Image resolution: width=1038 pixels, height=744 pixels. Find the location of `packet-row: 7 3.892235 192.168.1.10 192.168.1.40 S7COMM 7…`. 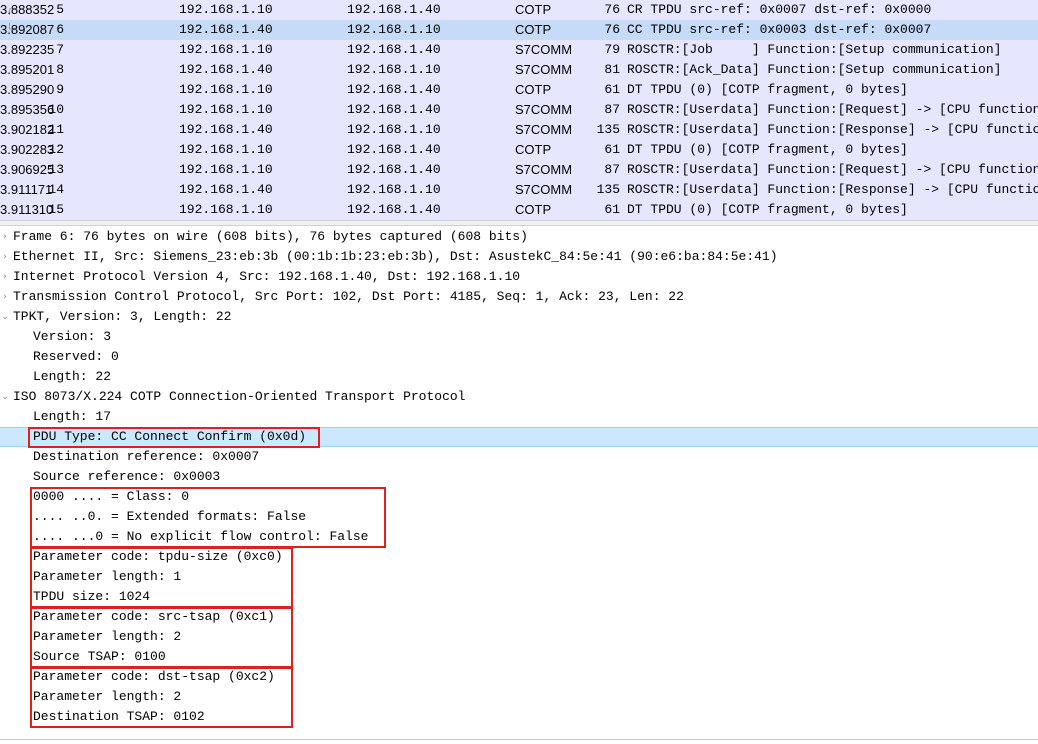

packet-row: 7 3.892235 192.168.1.10 192.168.1.40 S7COMM 7… is located at coordinates (519, 50).